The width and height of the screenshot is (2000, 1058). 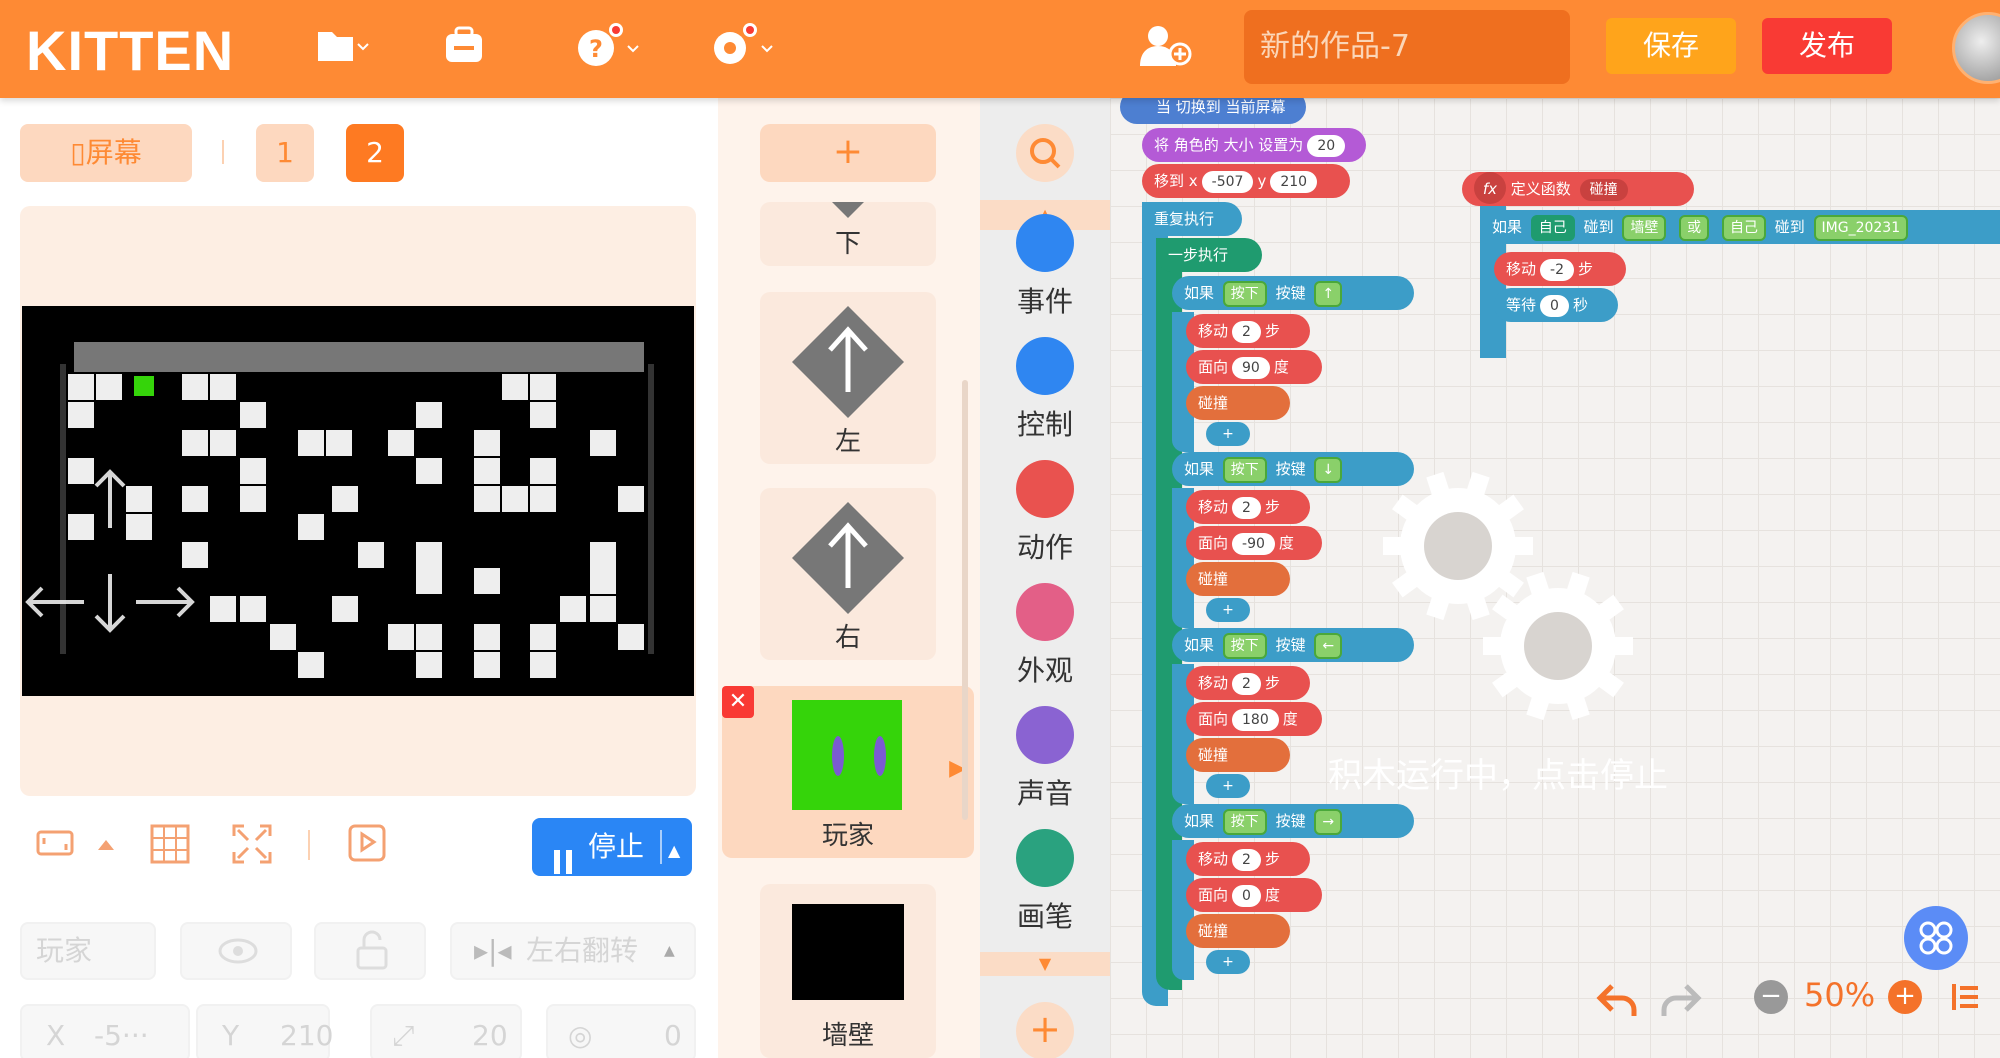 I want to click on function-if-block: 如果 自己 碰到 墙壁 或 自己 碰到 IMG_20231, so click(x=1740, y=227).